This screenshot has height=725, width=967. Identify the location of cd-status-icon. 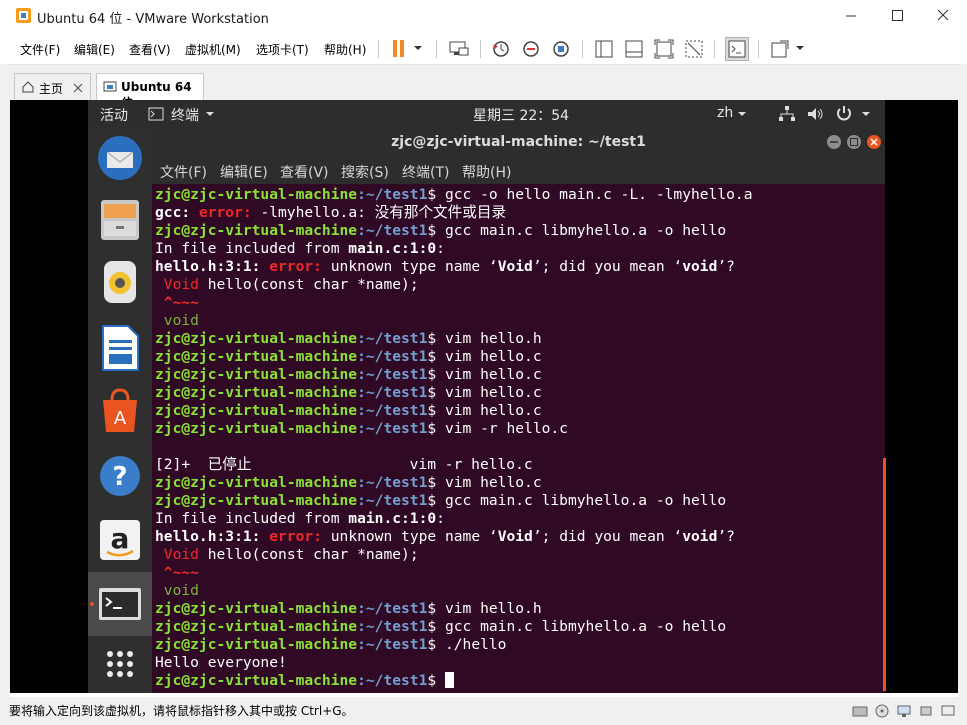
(882, 711).